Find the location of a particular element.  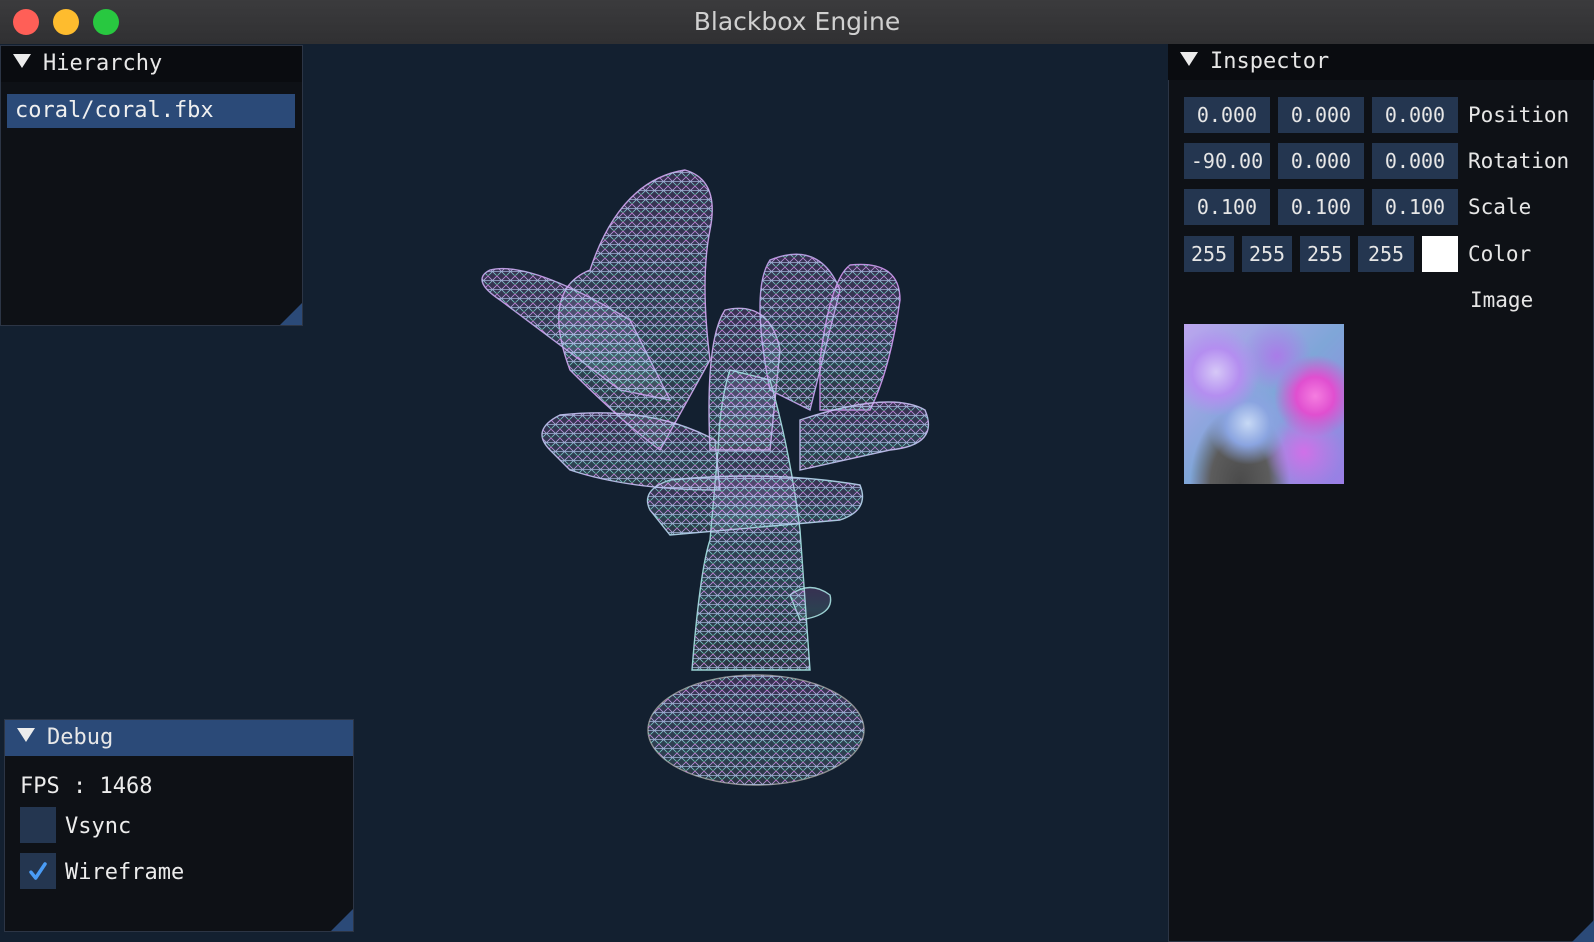

window-title: Blackbox Engine is located at coordinates (797, 21).